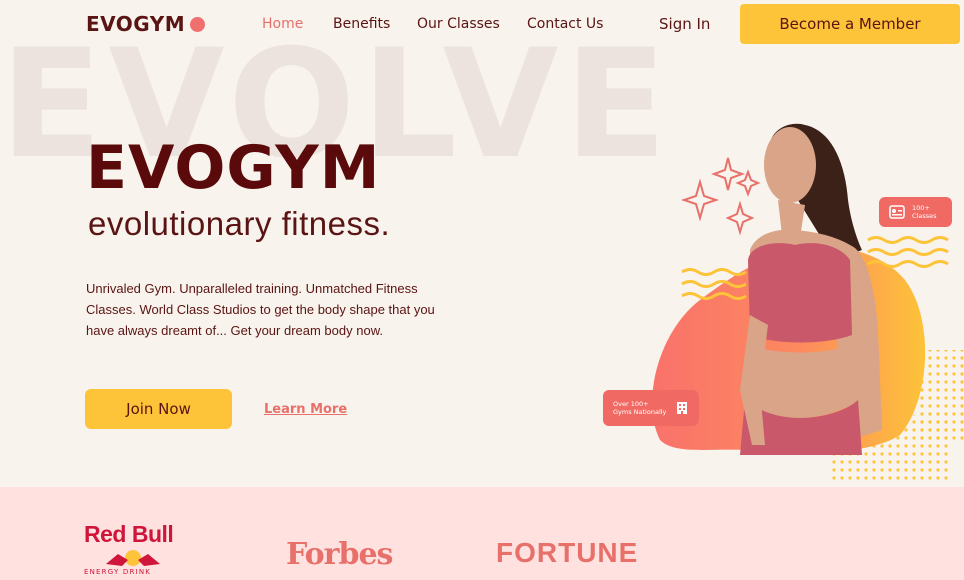  What do you see at coordinates (567, 552) in the screenshot?
I see `fortune-logo: FORTUNE` at bounding box center [567, 552].